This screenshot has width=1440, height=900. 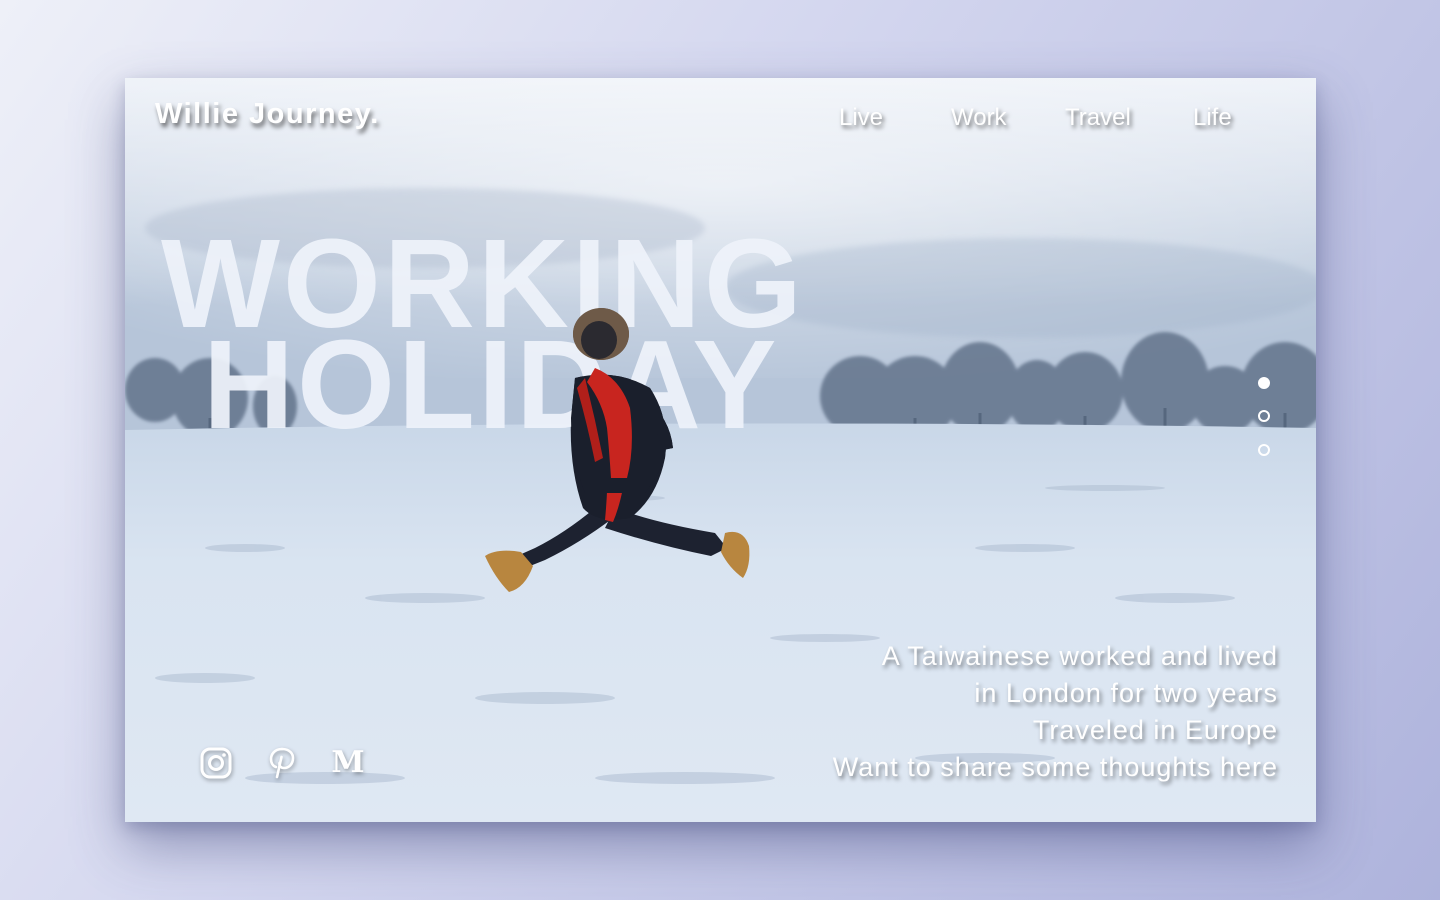 I want to click on instagram-icon, so click(x=216, y=763).